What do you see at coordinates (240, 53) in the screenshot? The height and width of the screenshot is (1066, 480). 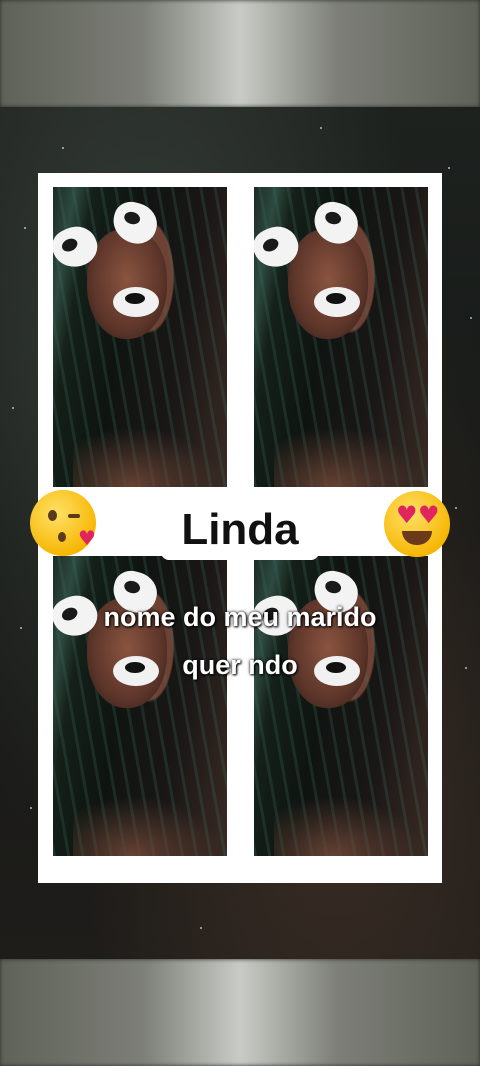 I see `blurred-top-band` at bounding box center [240, 53].